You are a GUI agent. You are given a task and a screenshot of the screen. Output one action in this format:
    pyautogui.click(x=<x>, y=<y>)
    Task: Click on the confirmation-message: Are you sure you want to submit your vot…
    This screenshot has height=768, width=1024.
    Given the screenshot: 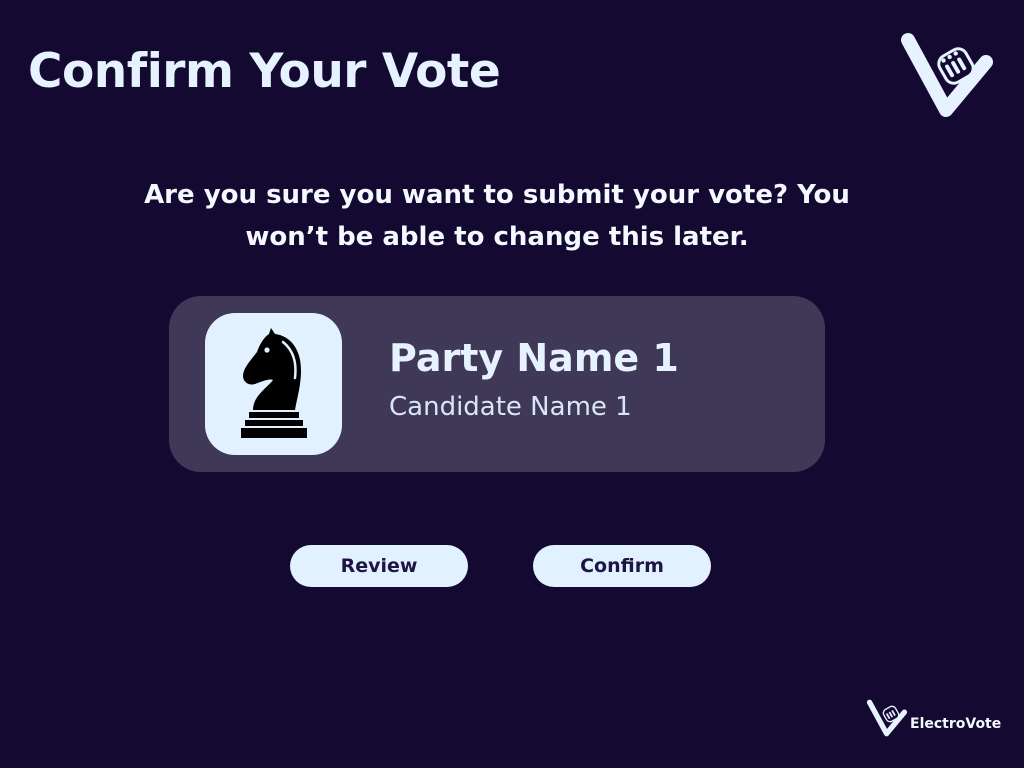 What is the action you would take?
    pyautogui.click(x=497, y=216)
    